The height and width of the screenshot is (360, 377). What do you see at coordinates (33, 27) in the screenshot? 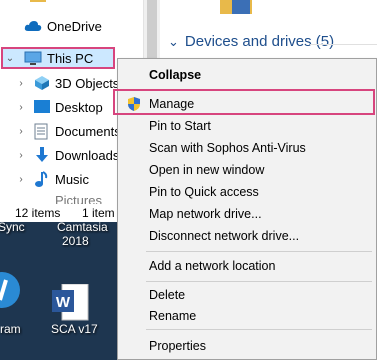
I see `cloud-icon` at bounding box center [33, 27].